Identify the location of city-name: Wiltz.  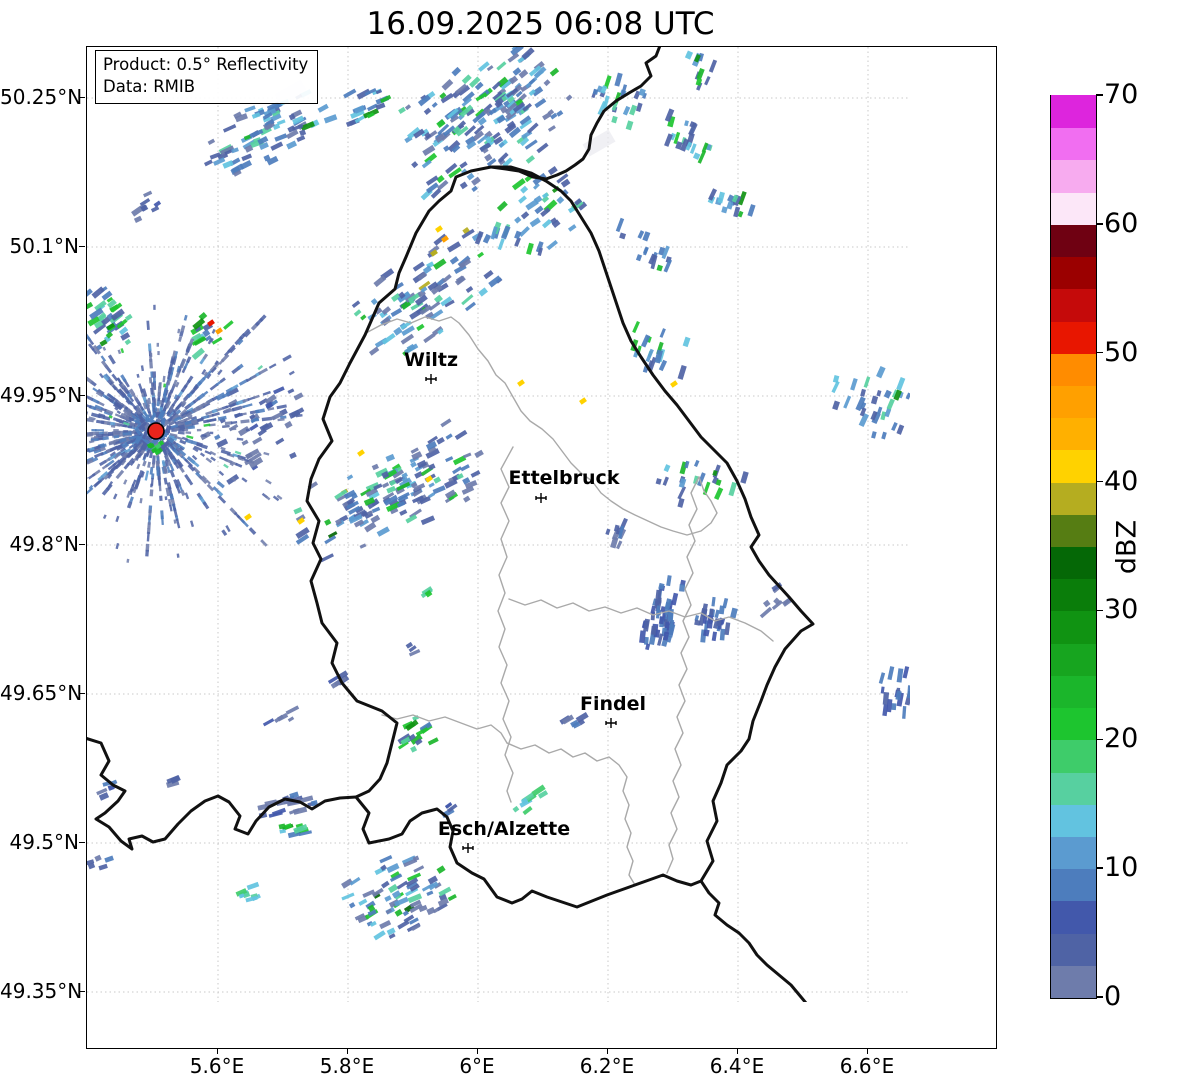
(431, 360).